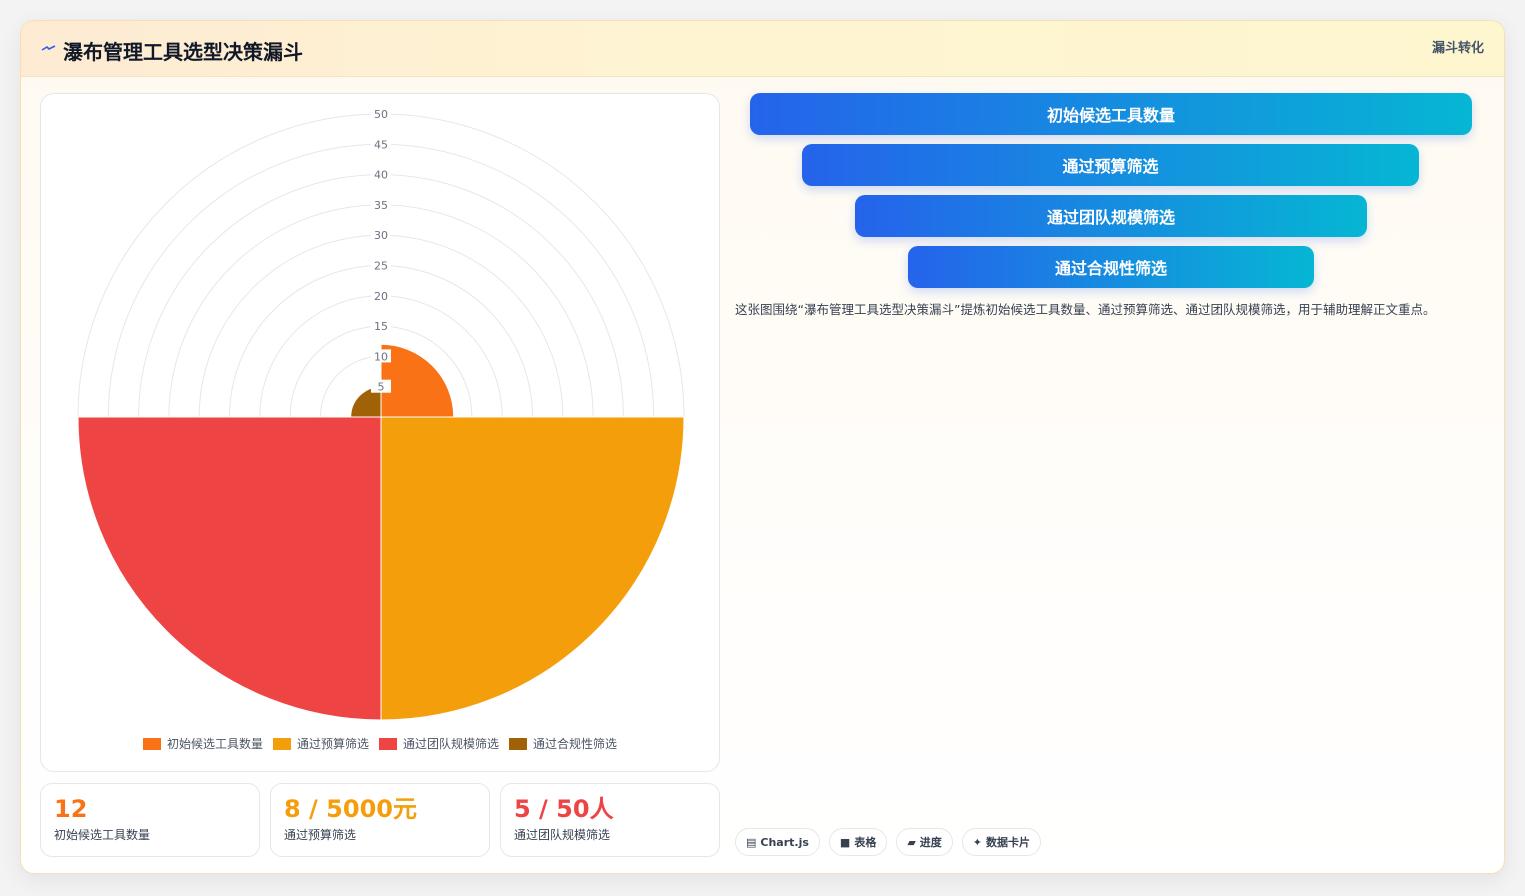  What do you see at coordinates (930, 842) in the screenshot?
I see `chip-label: 进度` at bounding box center [930, 842].